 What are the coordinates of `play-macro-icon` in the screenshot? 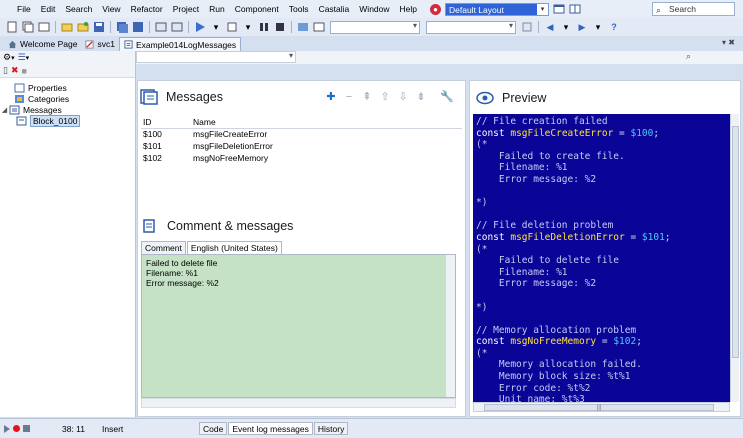 It's located at (7, 428).